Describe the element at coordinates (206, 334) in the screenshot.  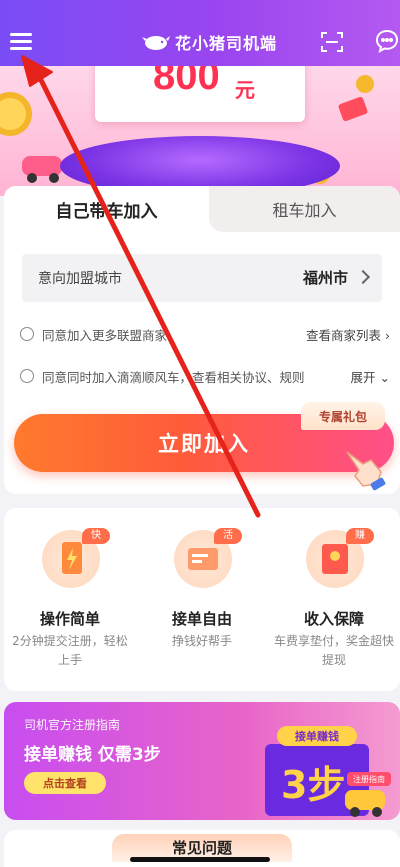
I see `agree-more-row: 同意加入更多联盟商家 查看商家列表 ›` at that location.